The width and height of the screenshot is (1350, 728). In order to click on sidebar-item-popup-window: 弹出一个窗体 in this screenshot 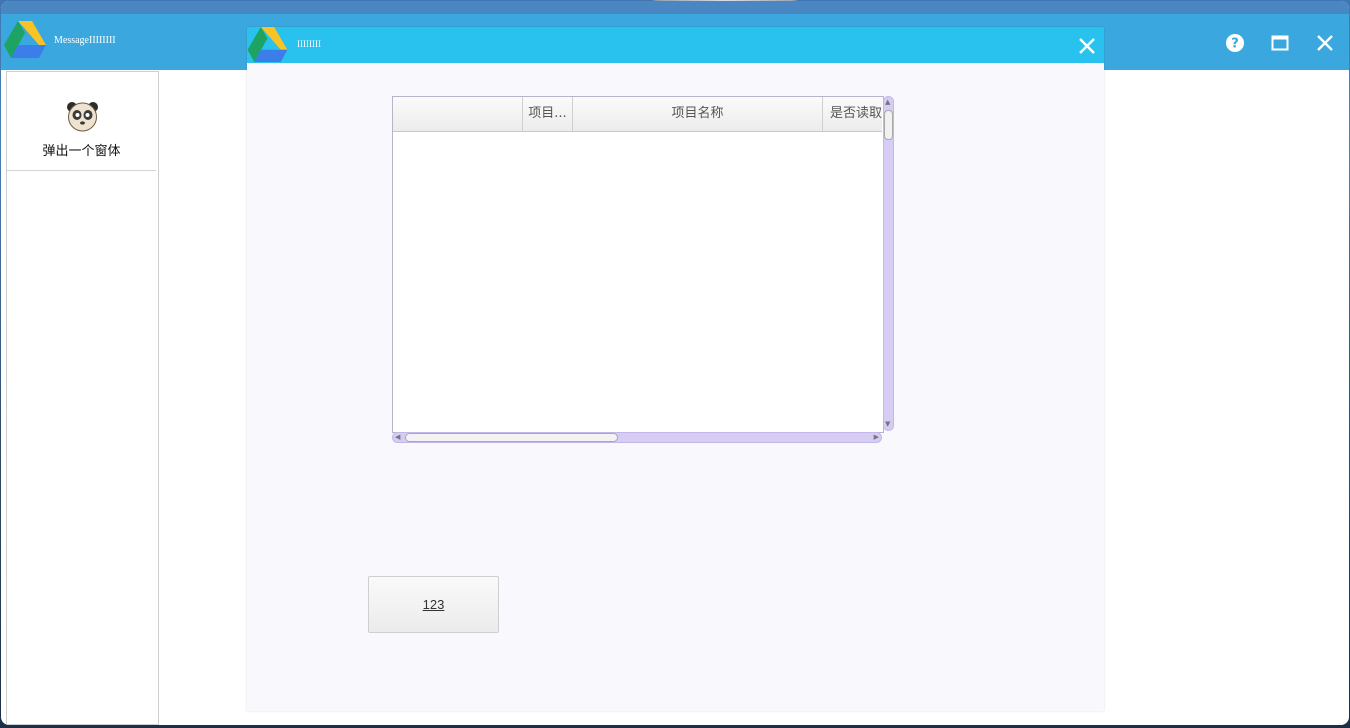, I will do `click(81, 121)`.